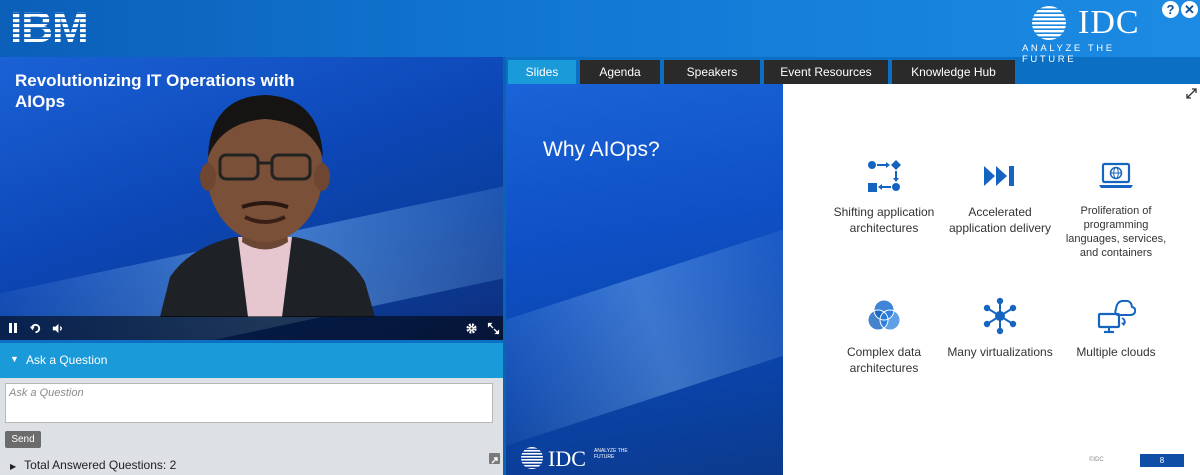  What do you see at coordinates (13, 466) in the screenshot?
I see `chevron-right-icon: ▶` at bounding box center [13, 466].